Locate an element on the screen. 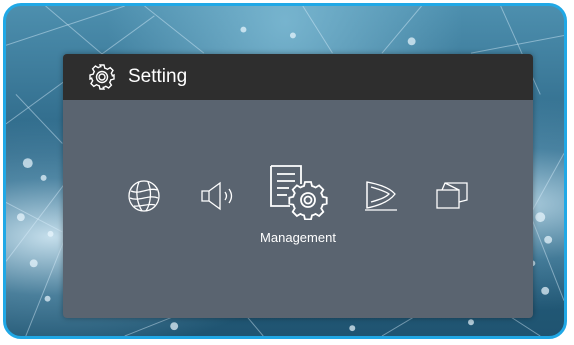  display-icon is located at coordinates (381, 195).